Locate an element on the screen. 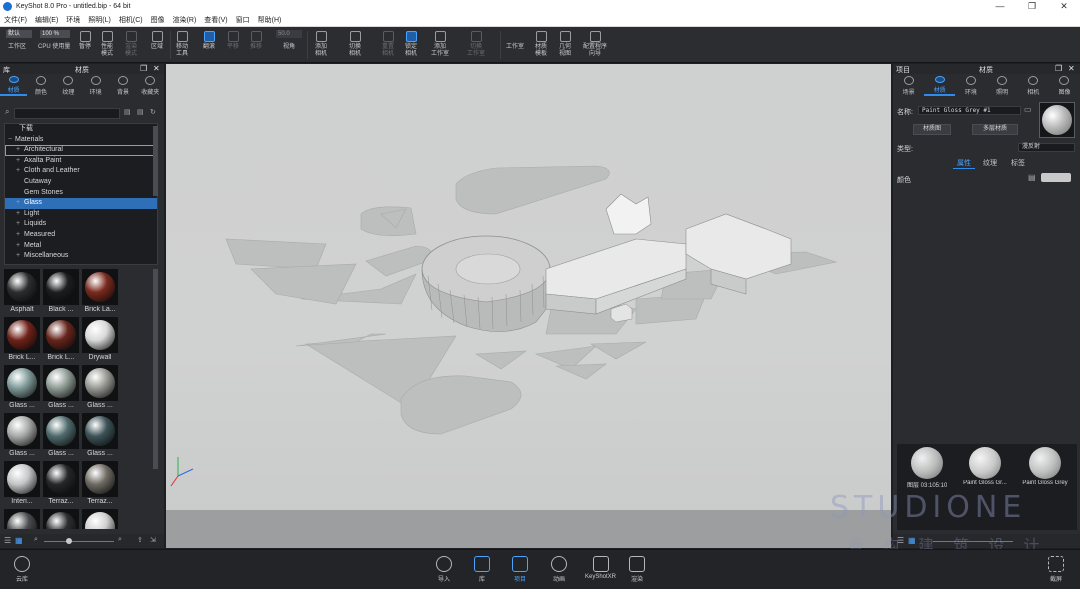 The height and width of the screenshot is (589, 1080). menu-image: 图像 is located at coordinates (158, 20).